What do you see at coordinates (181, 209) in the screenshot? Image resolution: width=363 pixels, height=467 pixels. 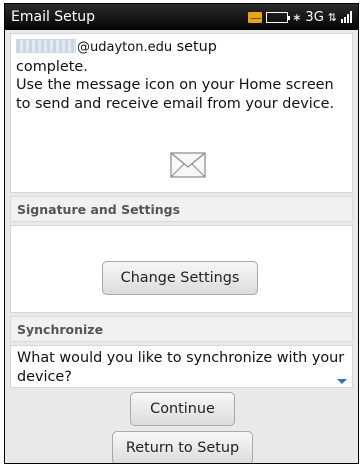 I see `signature-settings-heading: Signature and Settings` at bounding box center [181, 209].